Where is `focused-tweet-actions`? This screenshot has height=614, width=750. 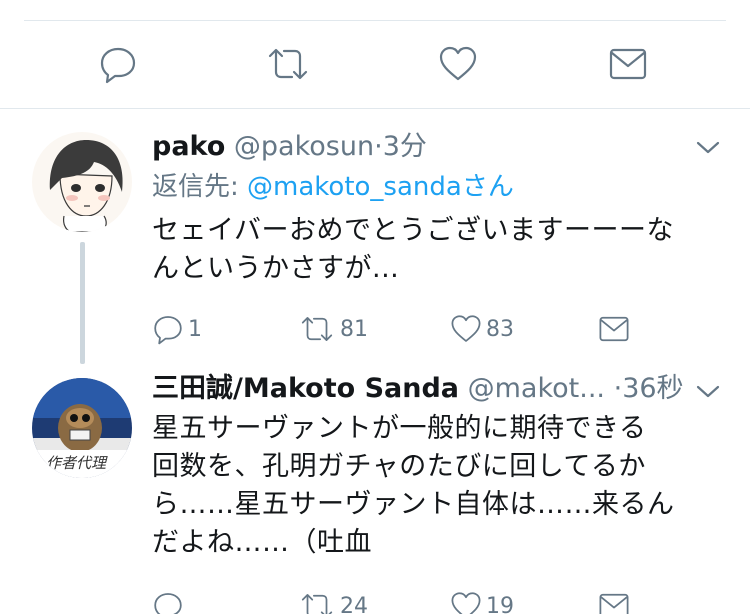
focused-tweet-actions is located at coordinates (375, 64).